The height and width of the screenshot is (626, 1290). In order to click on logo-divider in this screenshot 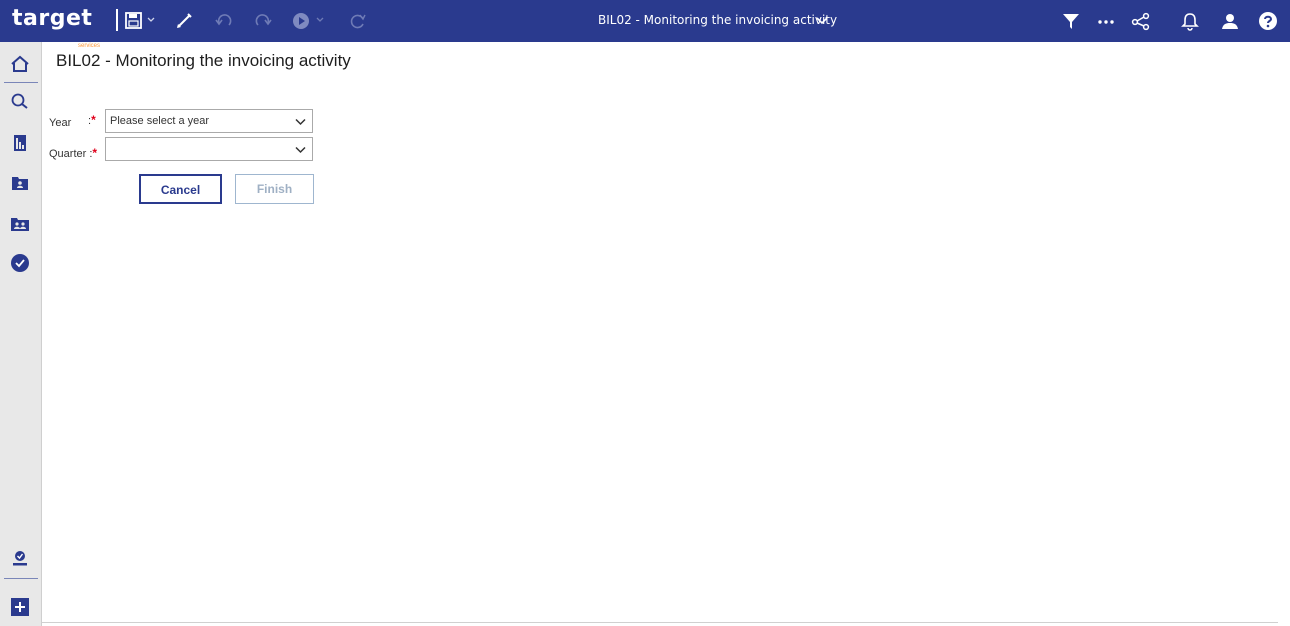, I will do `click(117, 20)`.